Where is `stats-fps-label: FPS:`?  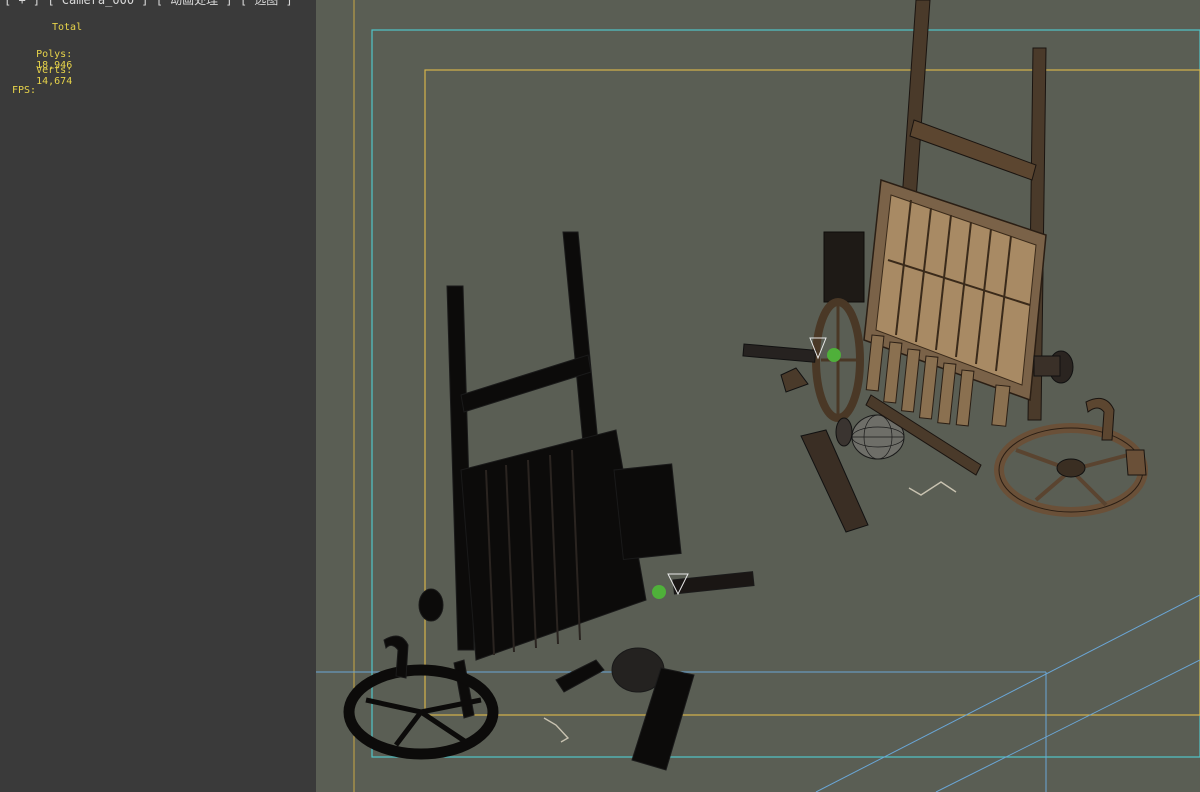
stats-fps-label: FPS: is located at coordinates (24, 90).